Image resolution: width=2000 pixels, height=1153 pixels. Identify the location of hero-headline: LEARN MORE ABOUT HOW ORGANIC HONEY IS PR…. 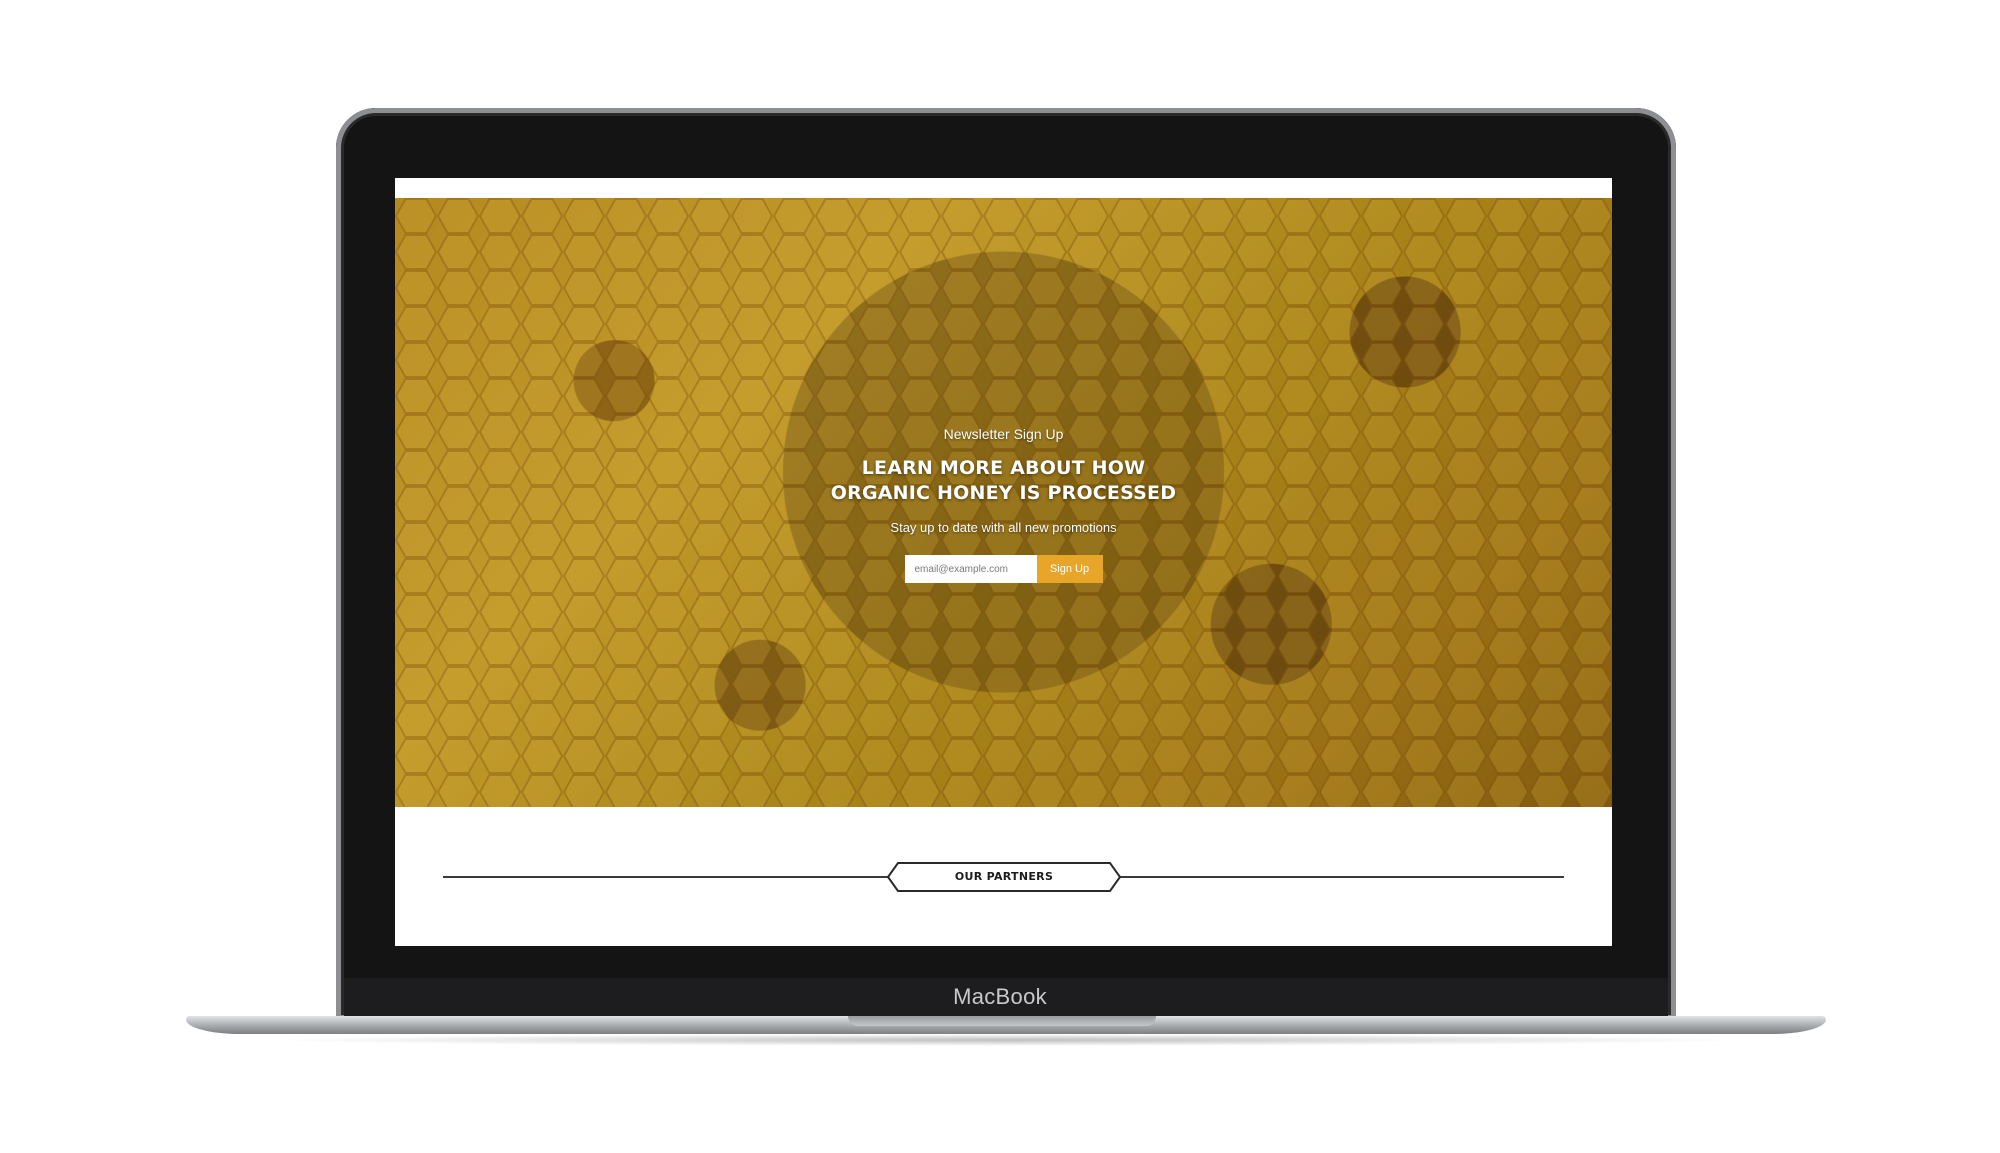
(1003, 480).